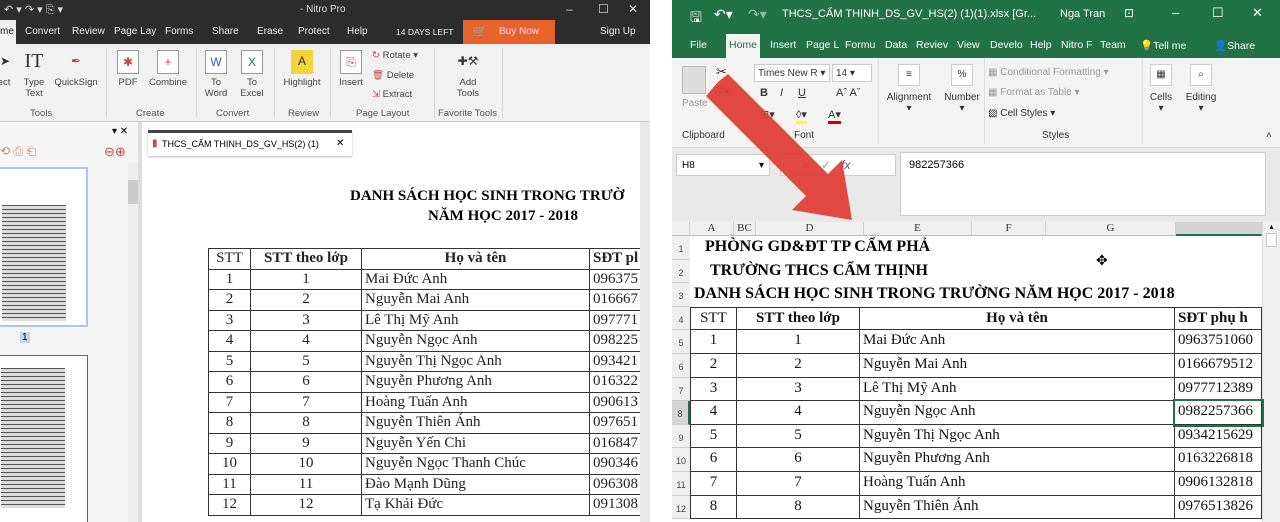 The height and width of the screenshot is (522, 1280). Describe the element at coordinates (713, 507) in the screenshot. I see `cell-stt: 8` at that location.